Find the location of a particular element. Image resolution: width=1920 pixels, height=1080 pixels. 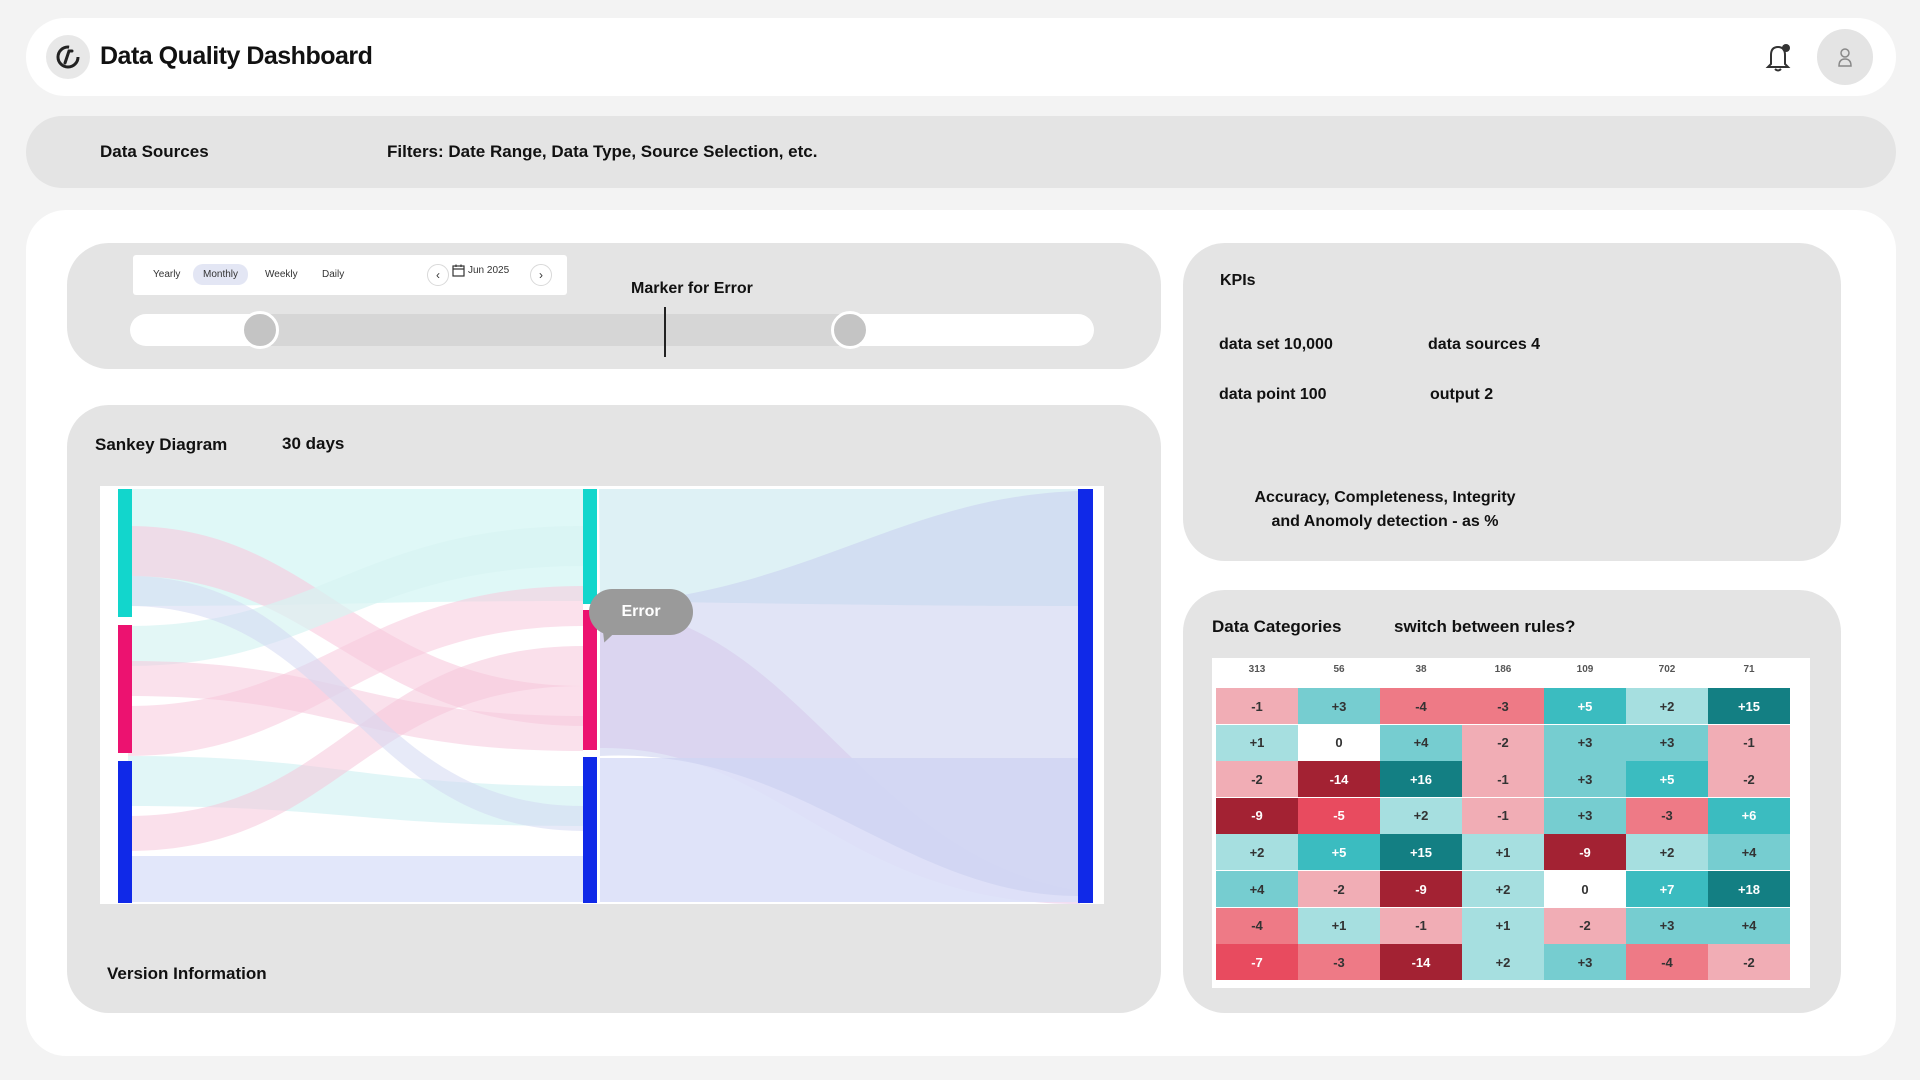

chevron-right-icon: › is located at coordinates (541, 275).